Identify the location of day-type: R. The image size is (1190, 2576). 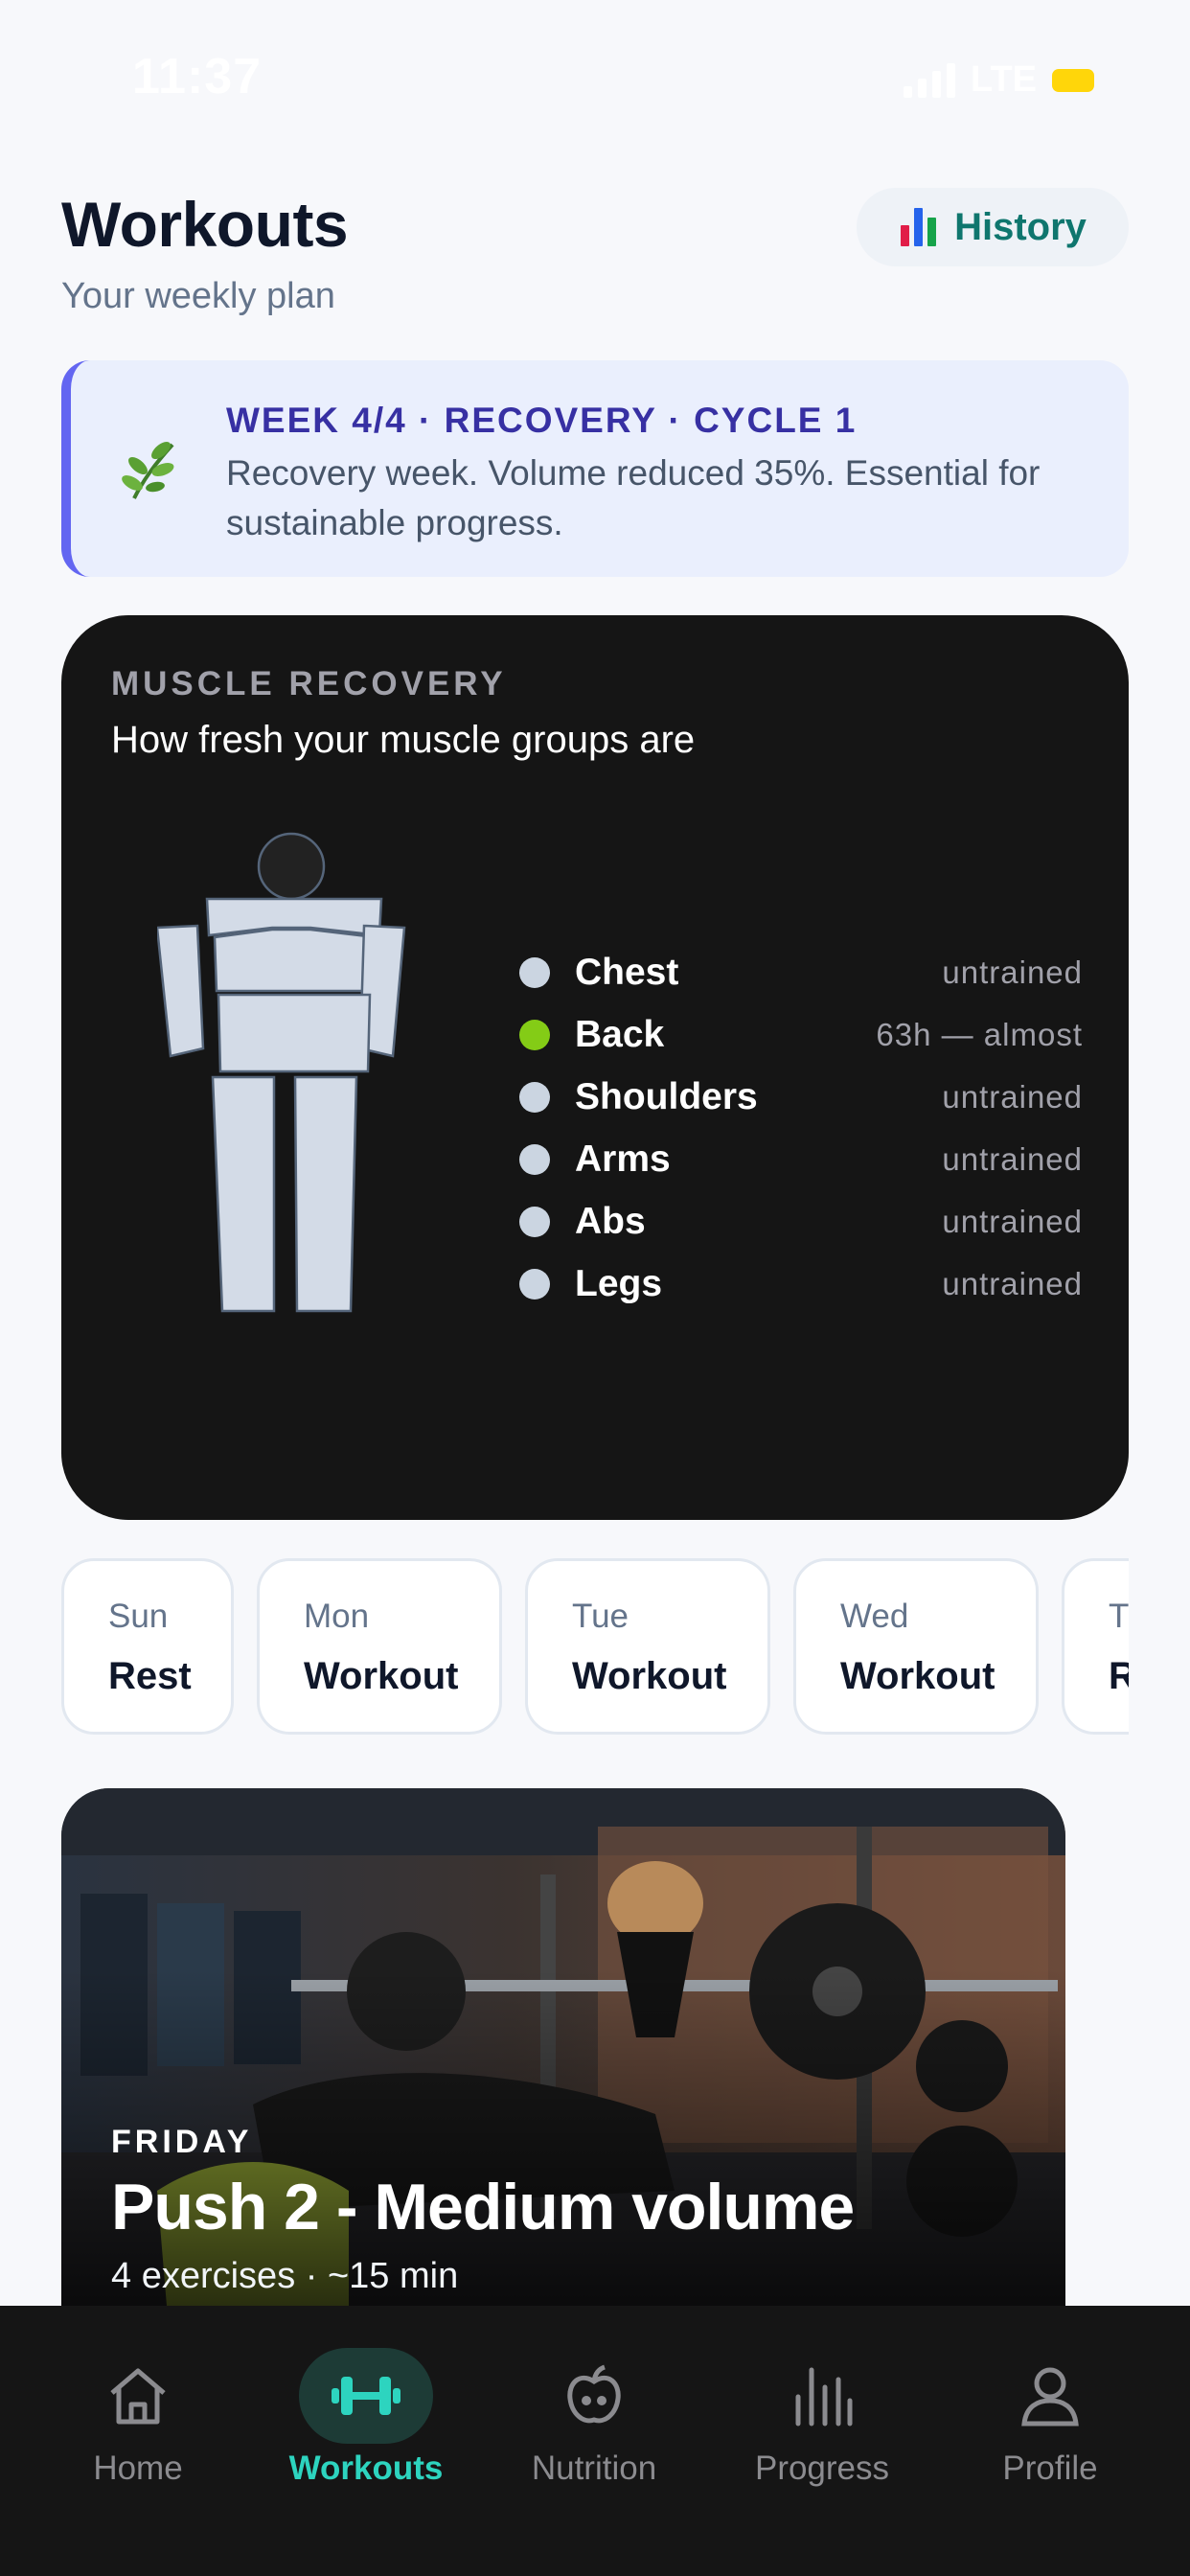
(1119, 1676).